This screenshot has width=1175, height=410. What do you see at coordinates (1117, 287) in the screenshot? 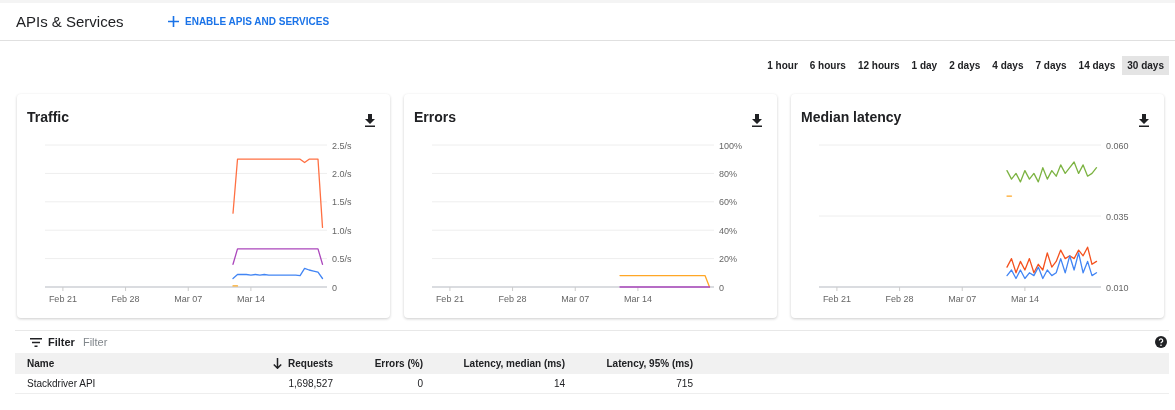
I see `axis-label: 0.010` at bounding box center [1117, 287].